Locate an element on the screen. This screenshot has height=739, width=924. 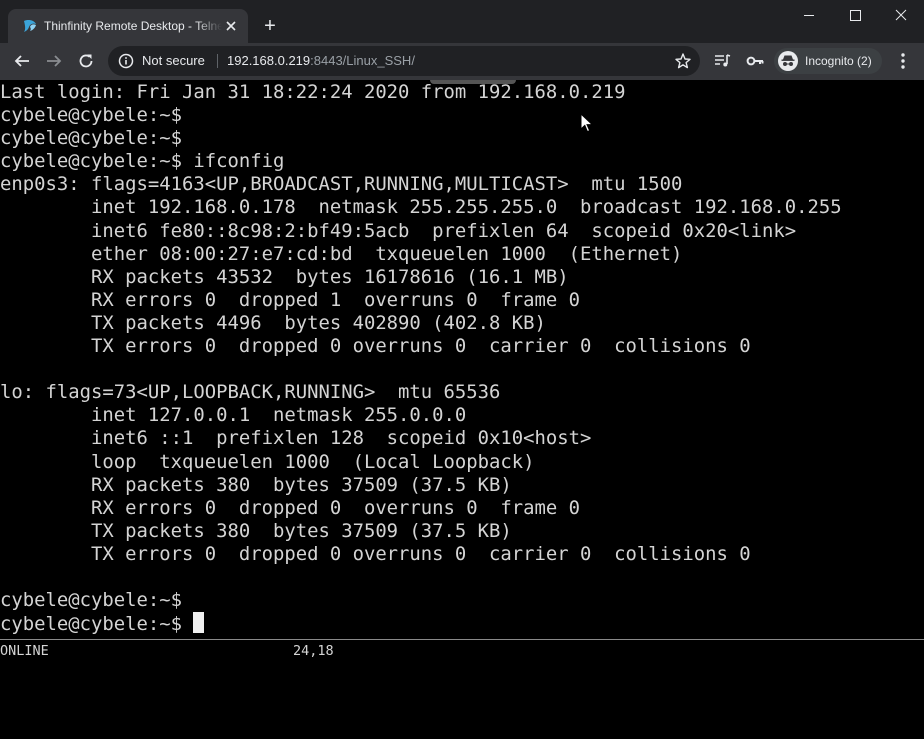
arrow-left-icon is located at coordinates (21, 61).